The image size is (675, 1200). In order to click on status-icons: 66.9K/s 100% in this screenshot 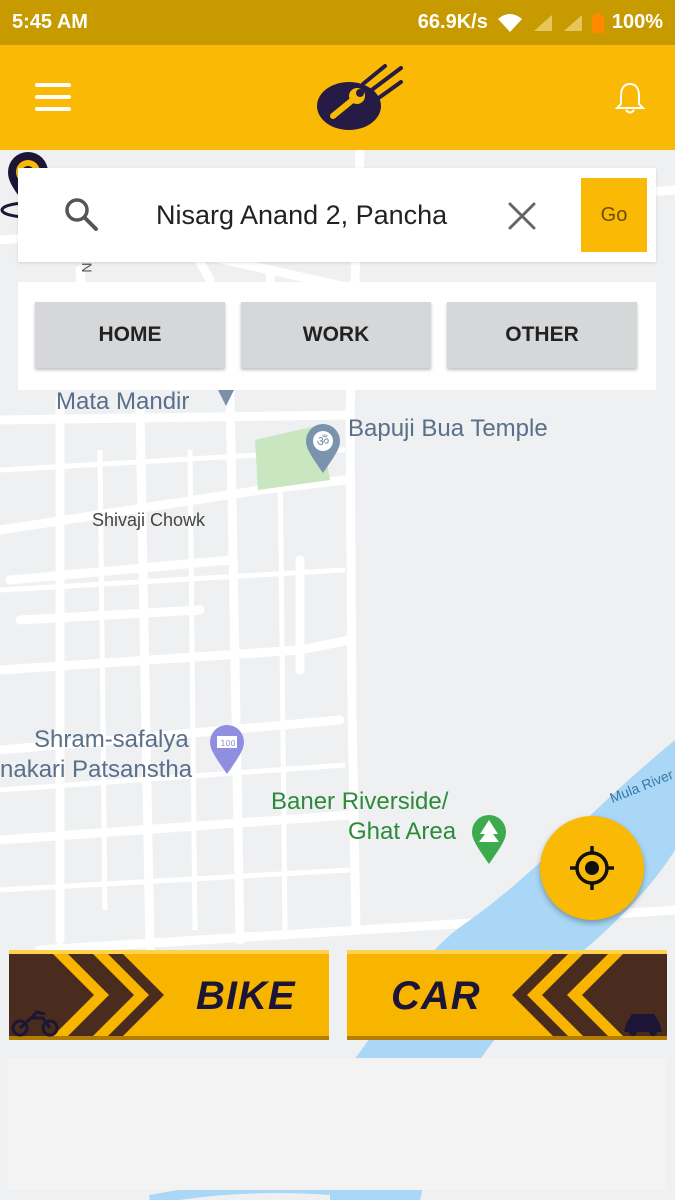, I will do `click(540, 22)`.